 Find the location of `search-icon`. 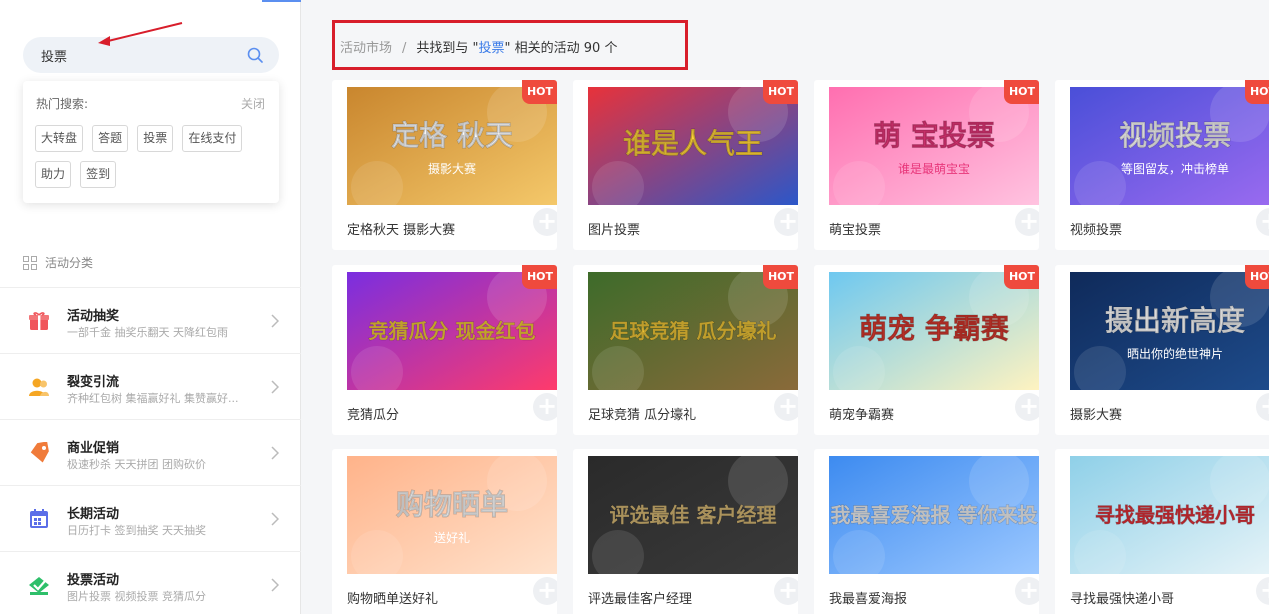

search-icon is located at coordinates (255, 55).